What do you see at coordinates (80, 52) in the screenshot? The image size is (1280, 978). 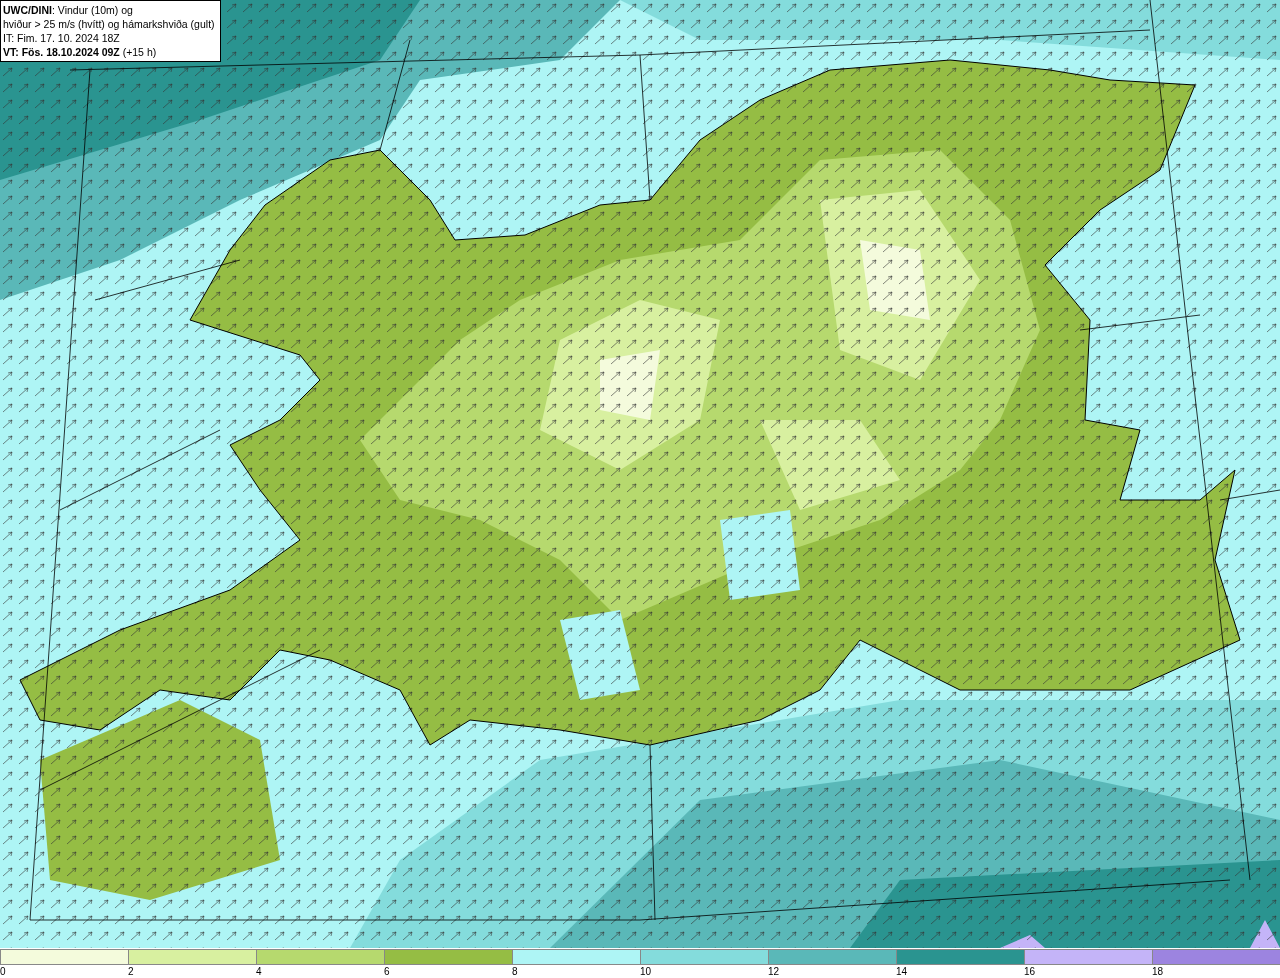 I see `title-line: VT: Fös. 18.10.2024 09Z (+15 h)` at bounding box center [80, 52].